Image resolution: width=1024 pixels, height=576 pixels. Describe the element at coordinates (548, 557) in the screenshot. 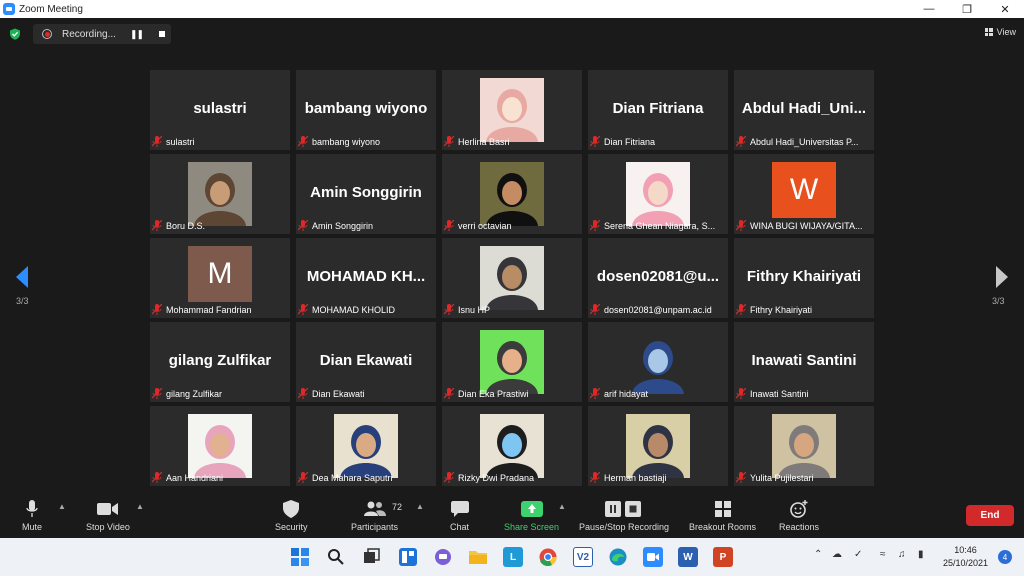

I see `chrome-icon` at that location.